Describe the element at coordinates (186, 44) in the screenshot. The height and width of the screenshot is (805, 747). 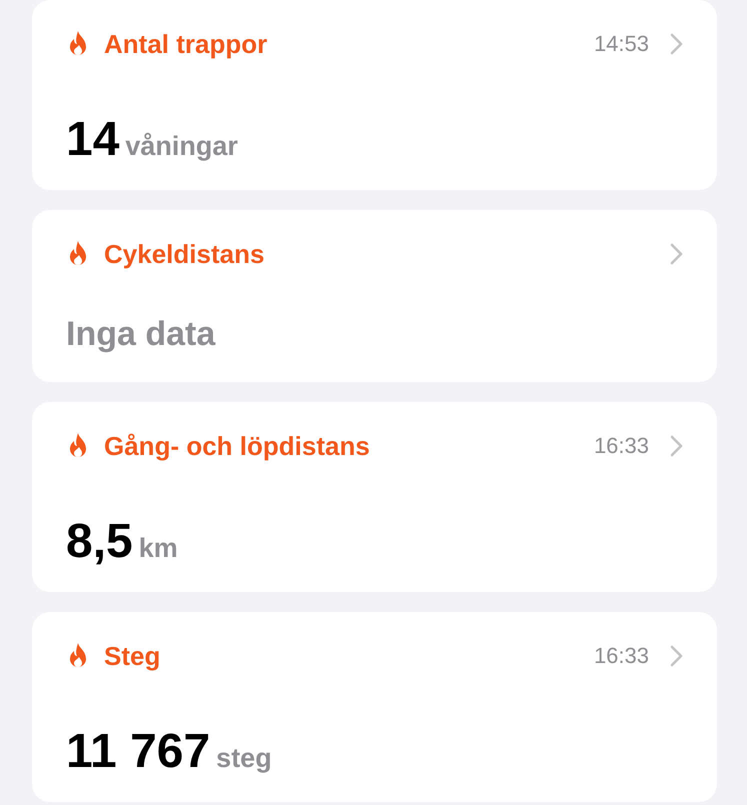
I see `card-title: Antal trappor` at that location.